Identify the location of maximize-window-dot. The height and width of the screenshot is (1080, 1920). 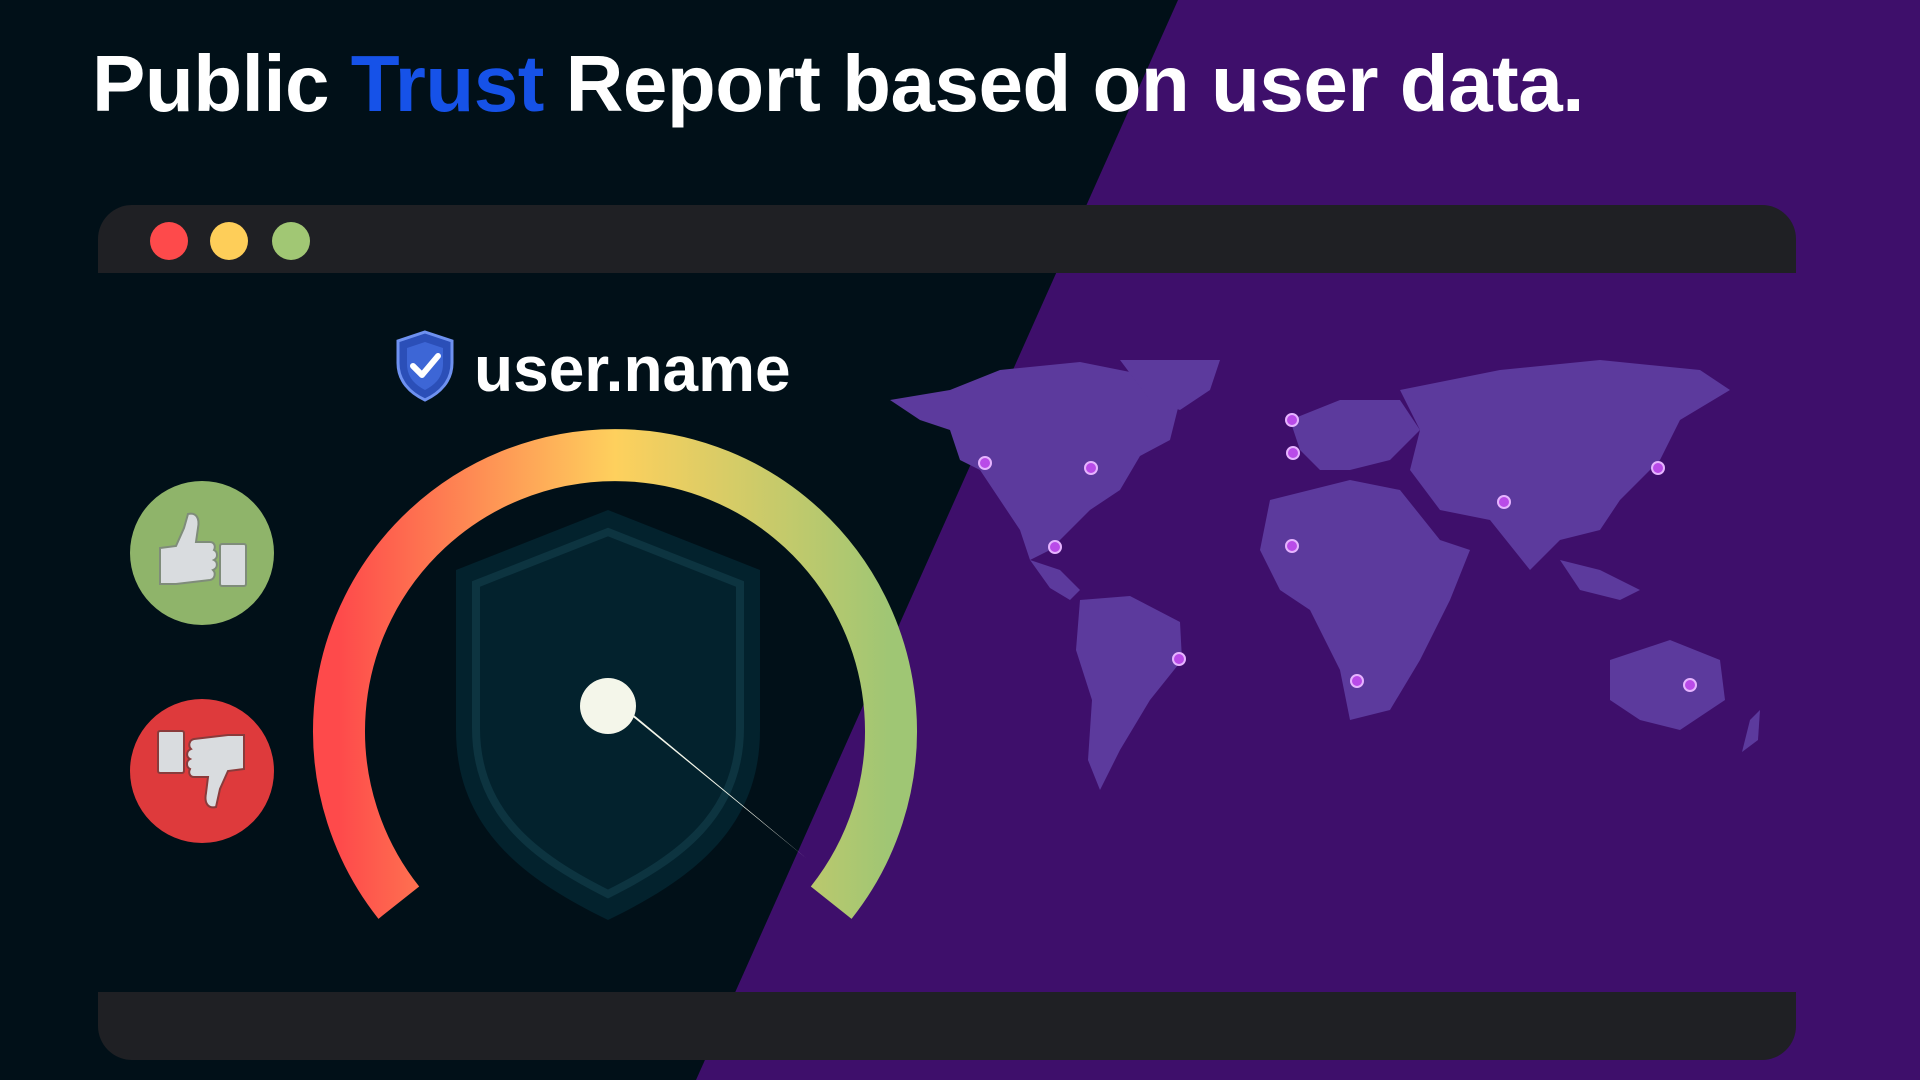
(291, 241).